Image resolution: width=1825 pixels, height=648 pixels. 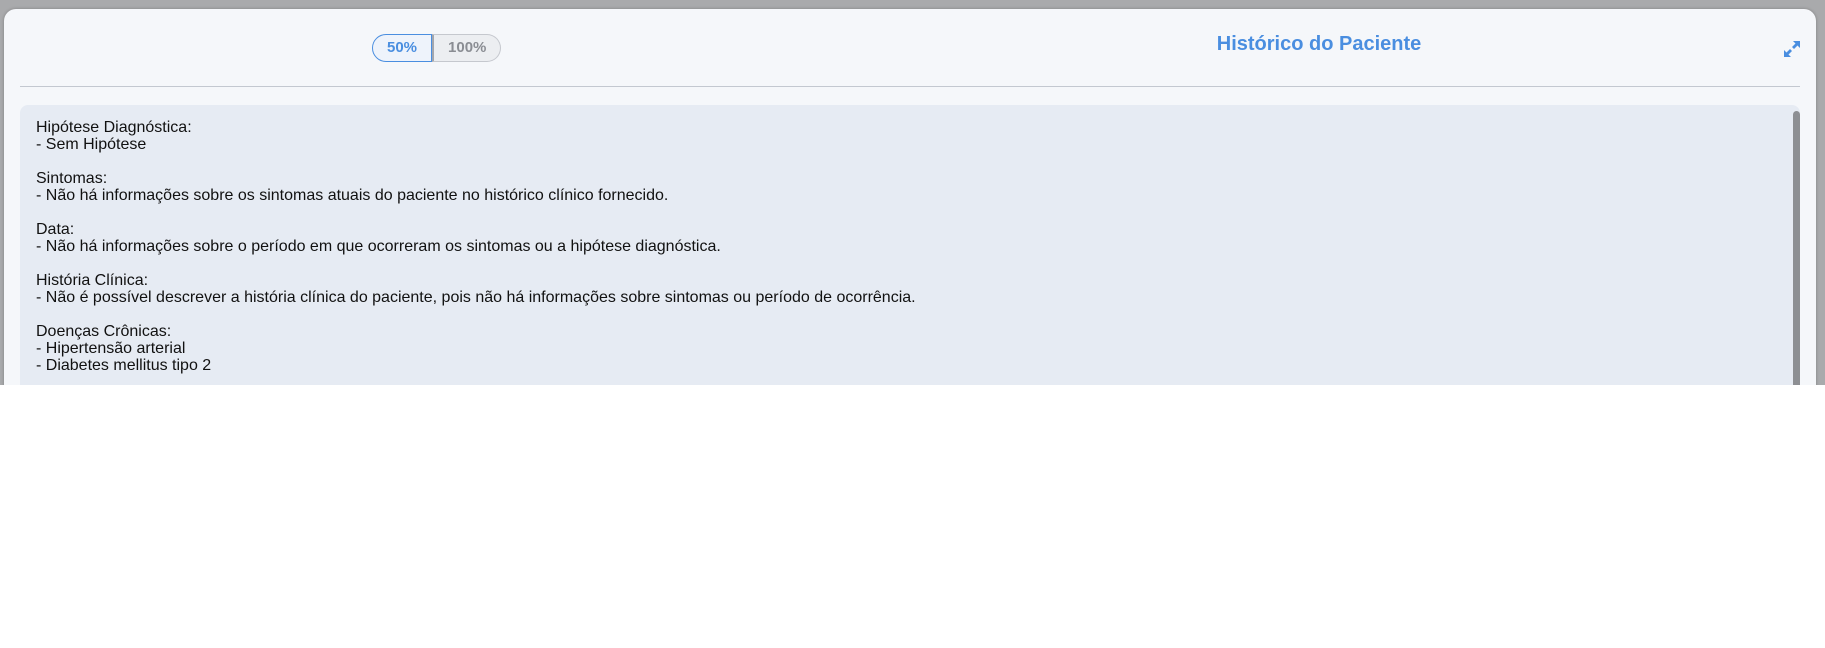 I want to click on content-scrollbar, so click(x=1796, y=248).